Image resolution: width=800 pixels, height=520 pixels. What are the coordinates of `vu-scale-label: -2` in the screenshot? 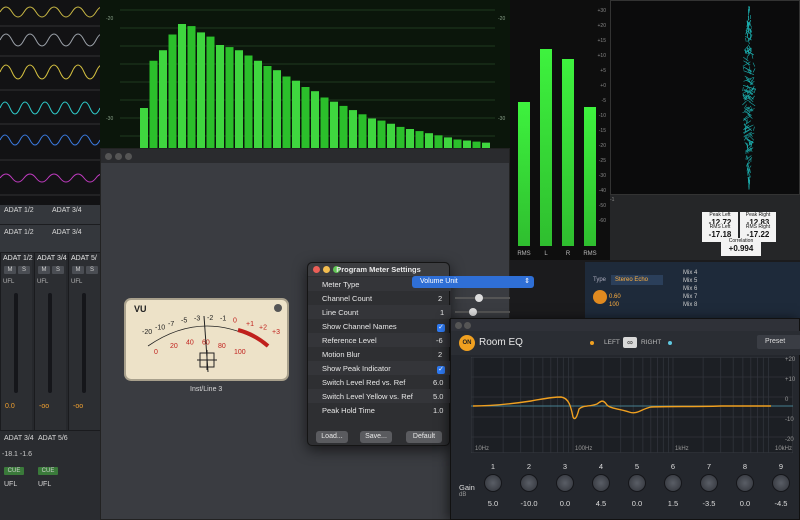 It's located at (210, 318).